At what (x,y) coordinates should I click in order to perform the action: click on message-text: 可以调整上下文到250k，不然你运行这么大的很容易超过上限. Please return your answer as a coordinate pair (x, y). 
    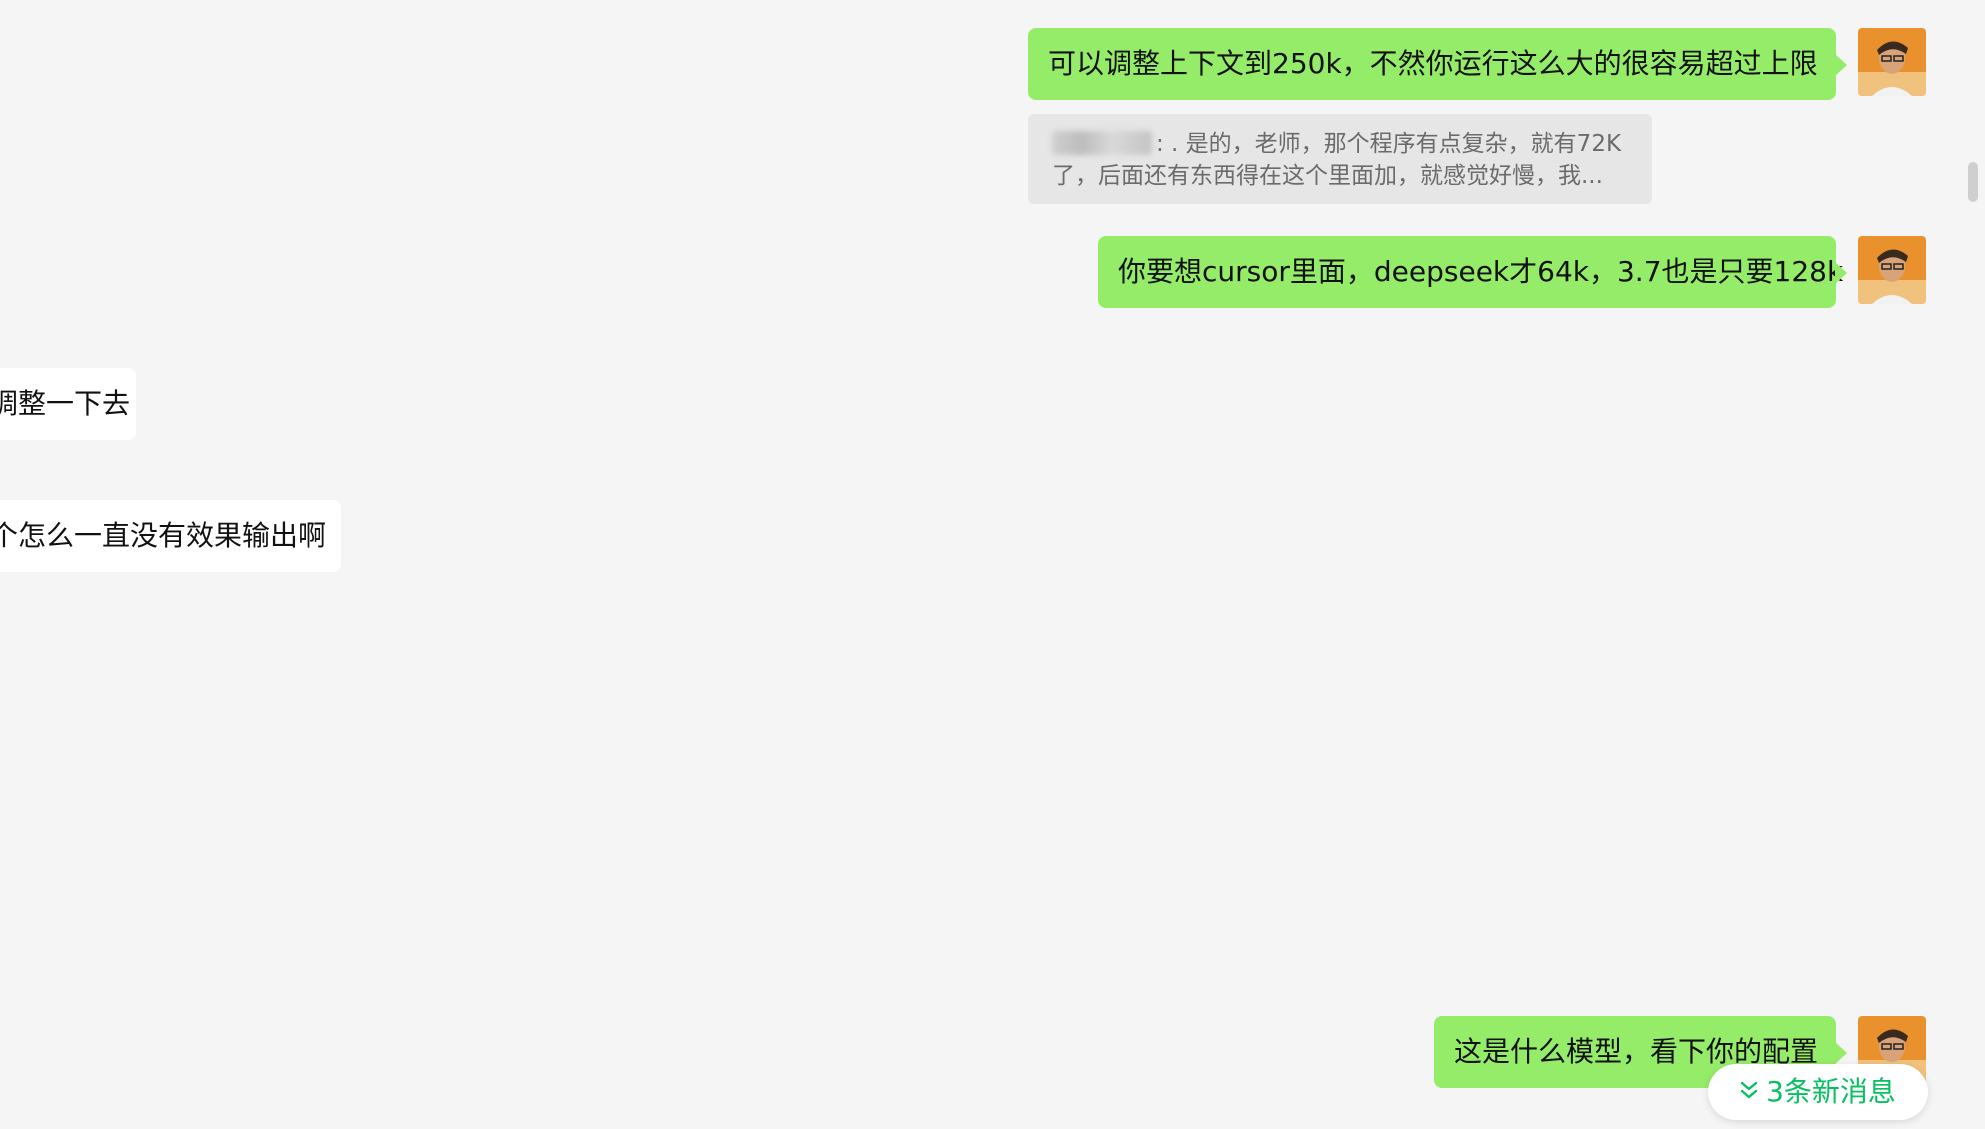
    Looking at the image, I should click on (1433, 63).